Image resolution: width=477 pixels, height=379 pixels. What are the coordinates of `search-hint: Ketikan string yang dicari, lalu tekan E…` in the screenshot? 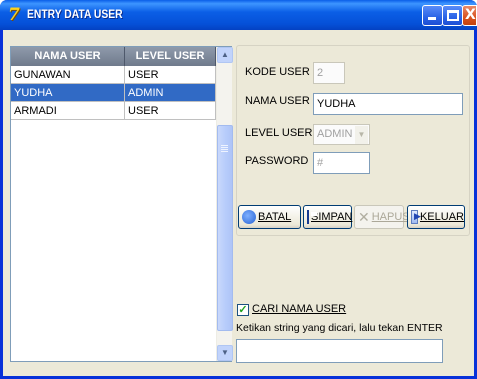 It's located at (339, 328).